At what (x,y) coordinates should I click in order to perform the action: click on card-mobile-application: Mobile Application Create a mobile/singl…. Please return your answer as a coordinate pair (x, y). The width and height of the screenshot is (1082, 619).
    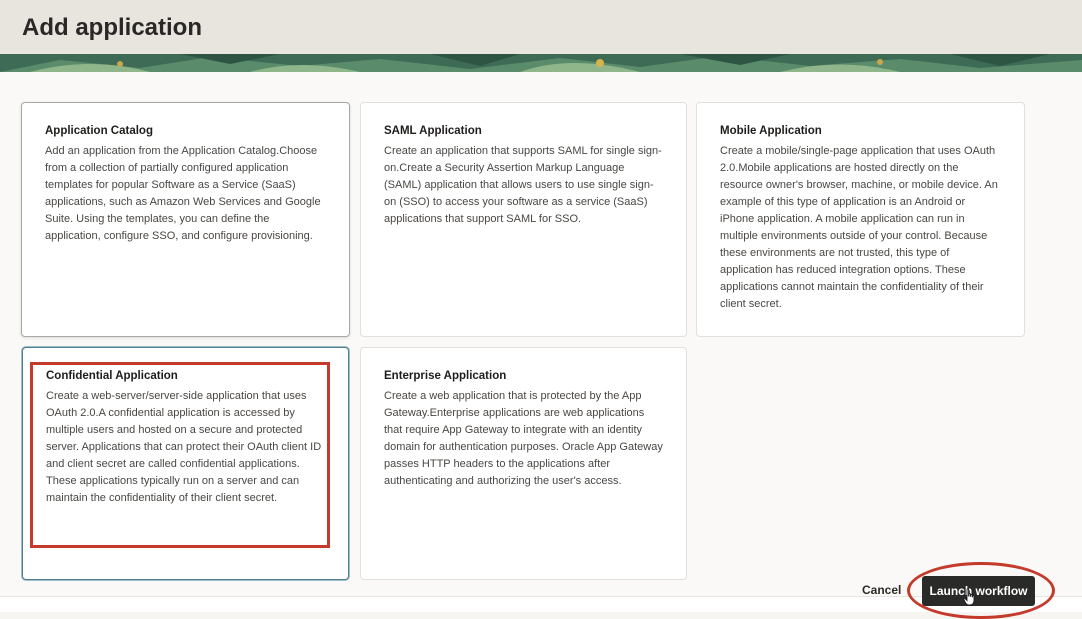
    Looking at the image, I should click on (860, 219).